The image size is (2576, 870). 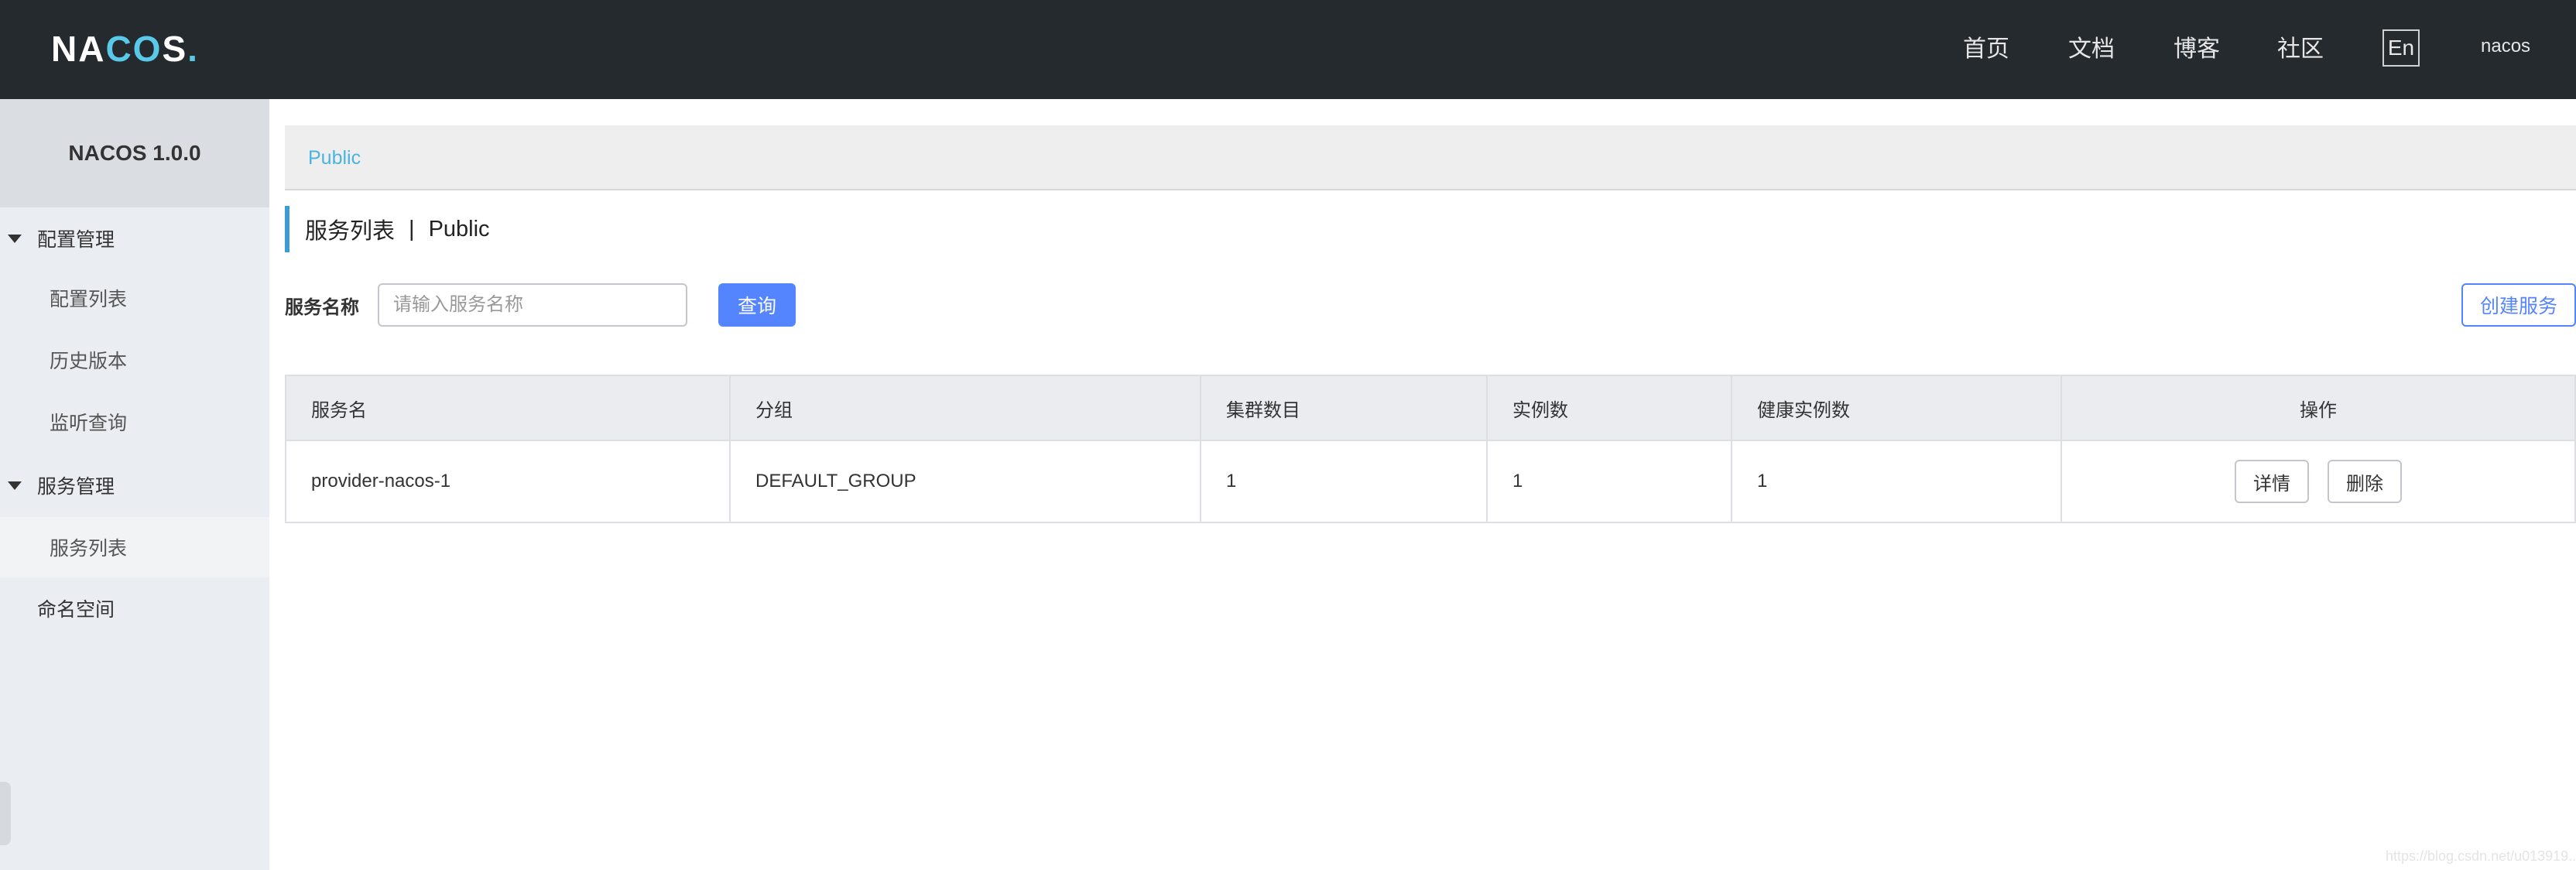 I want to click on page-title: 服务列表 | Public, so click(x=387, y=229).